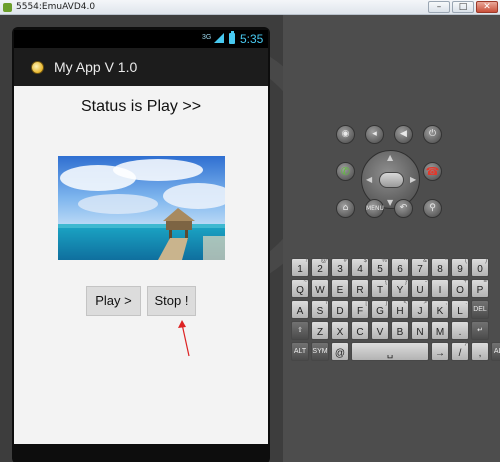  What do you see at coordinates (487, 7) in the screenshot?
I see `close-button: ✕` at bounding box center [487, 7].